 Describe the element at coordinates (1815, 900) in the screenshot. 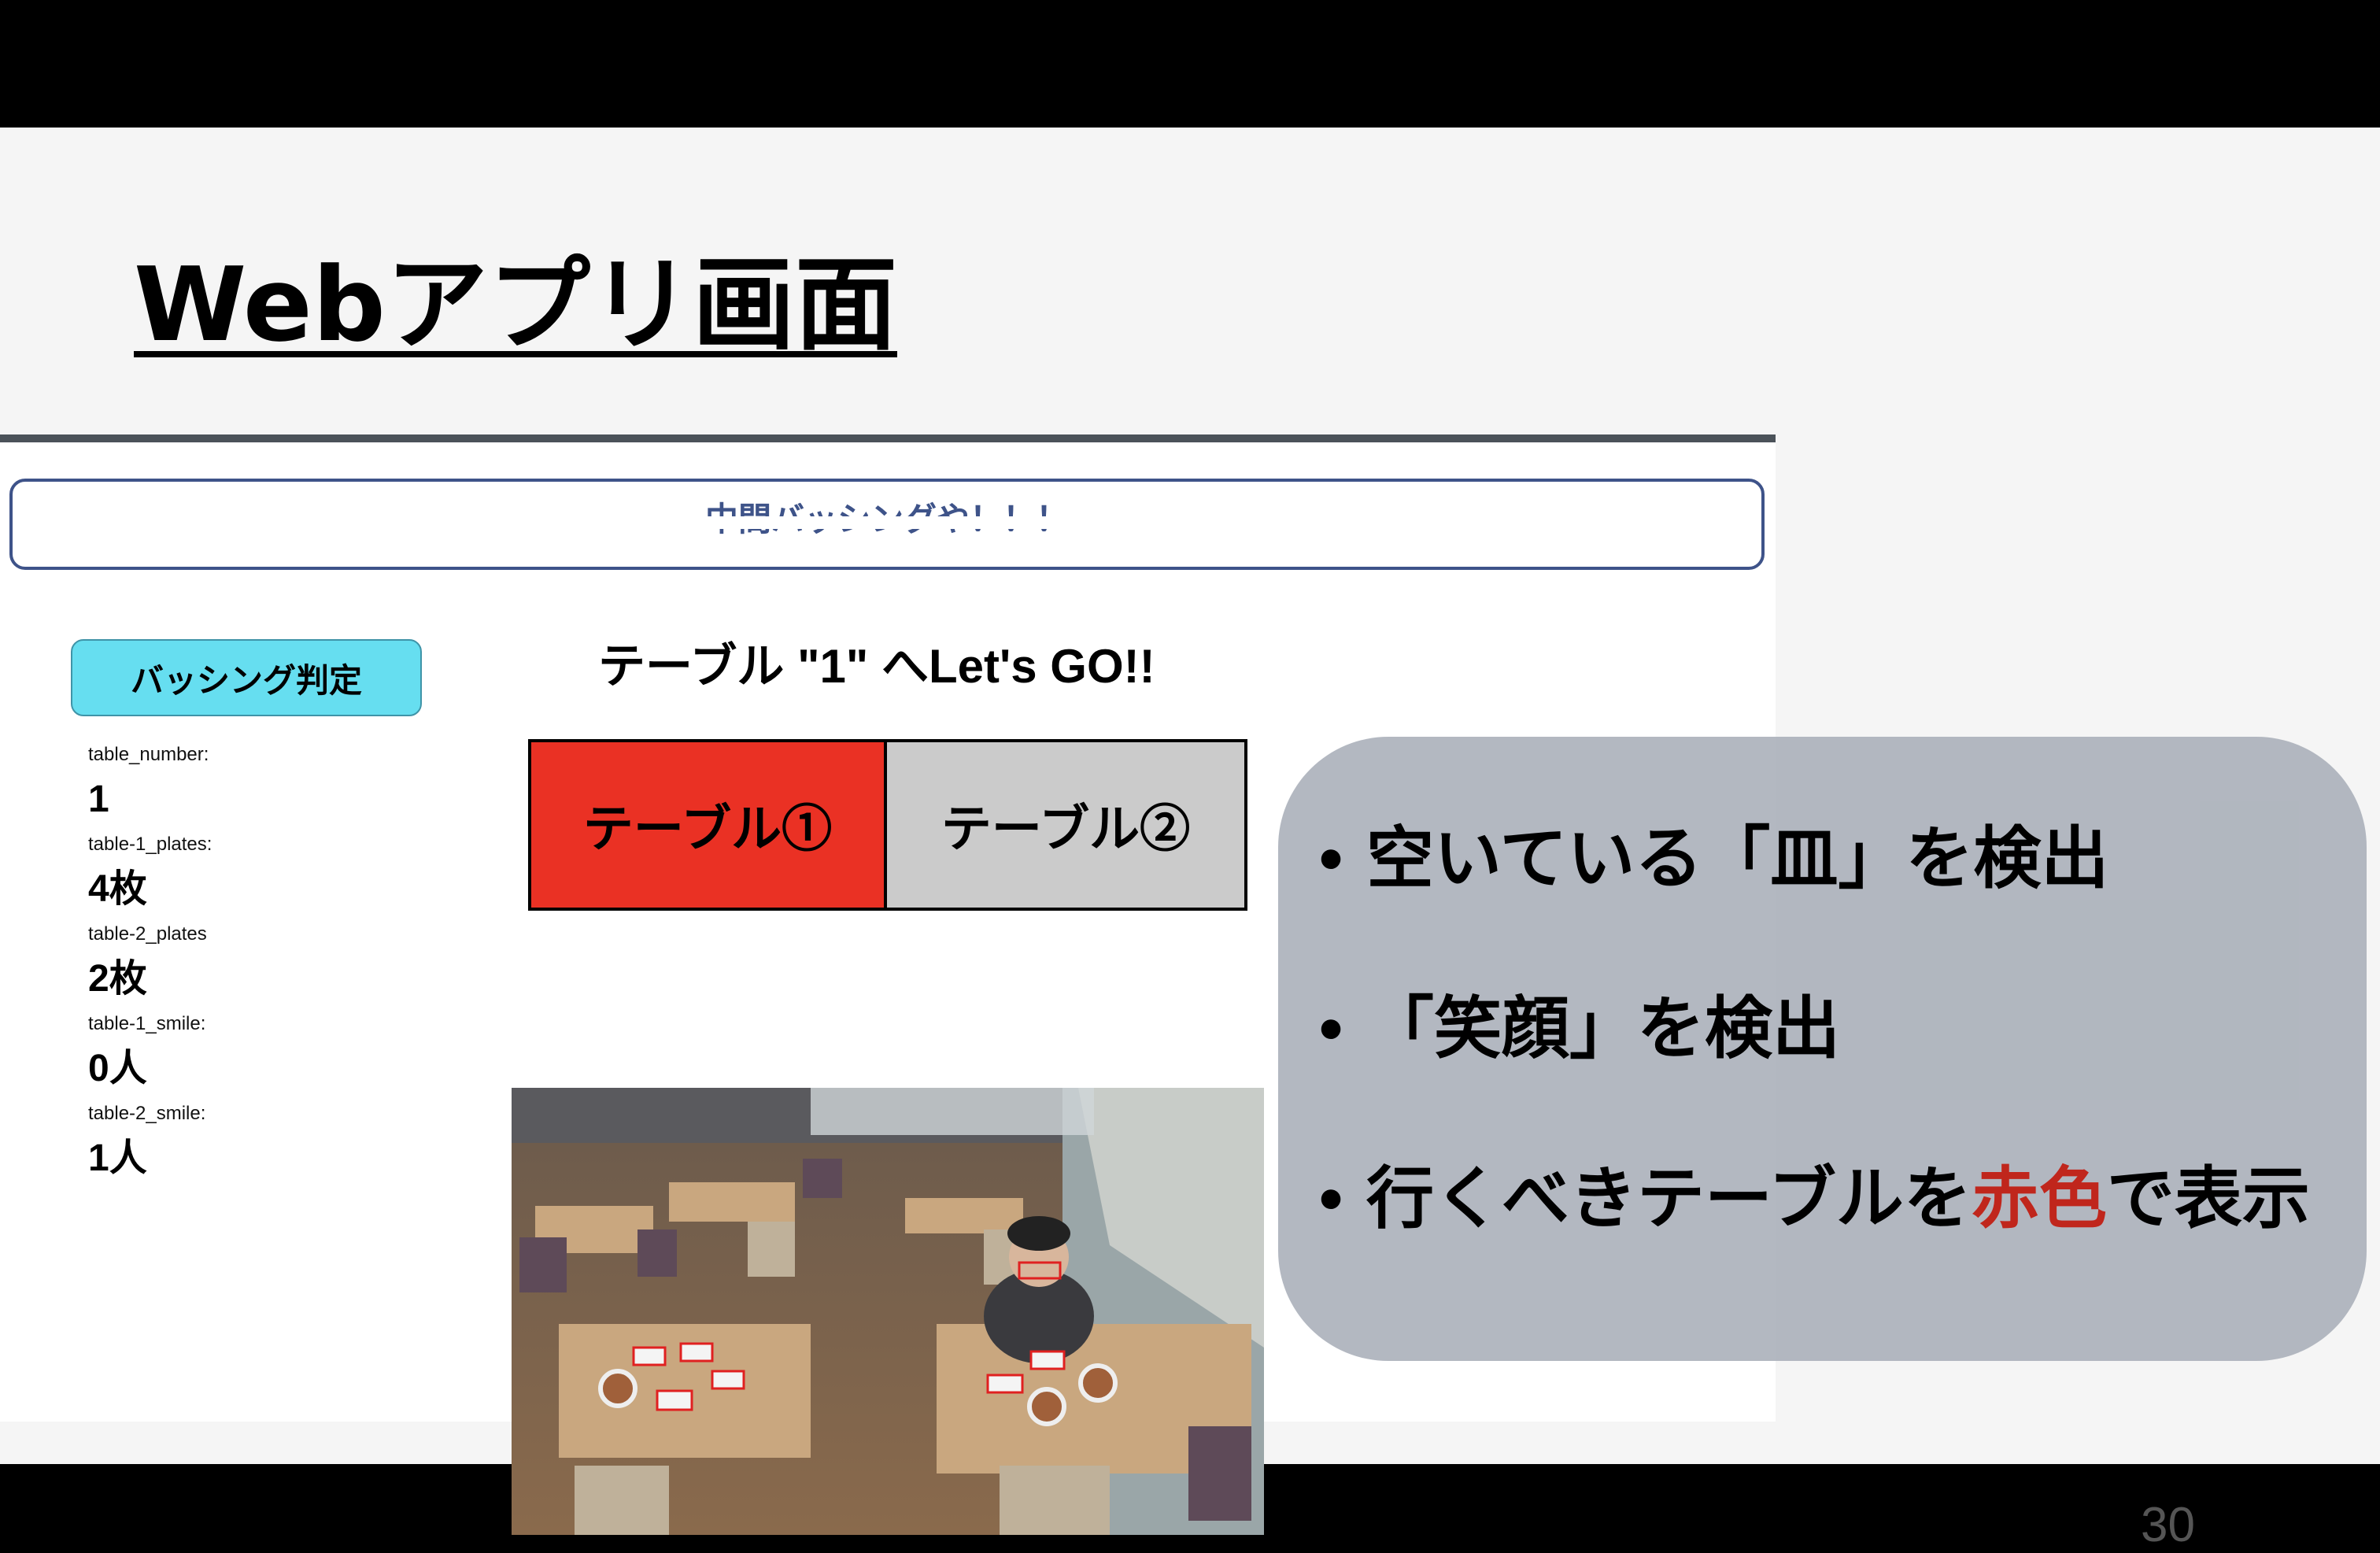

I see `feature-item: • 空いている「皿」を検出` at that location.